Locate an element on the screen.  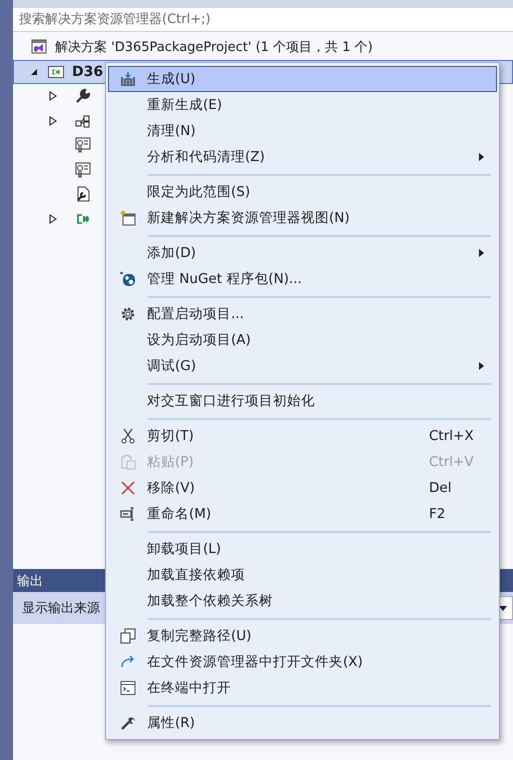
search-field: 搜索解决方案资源管理器(Ctrl+;) is located at coordinates (263, 20).